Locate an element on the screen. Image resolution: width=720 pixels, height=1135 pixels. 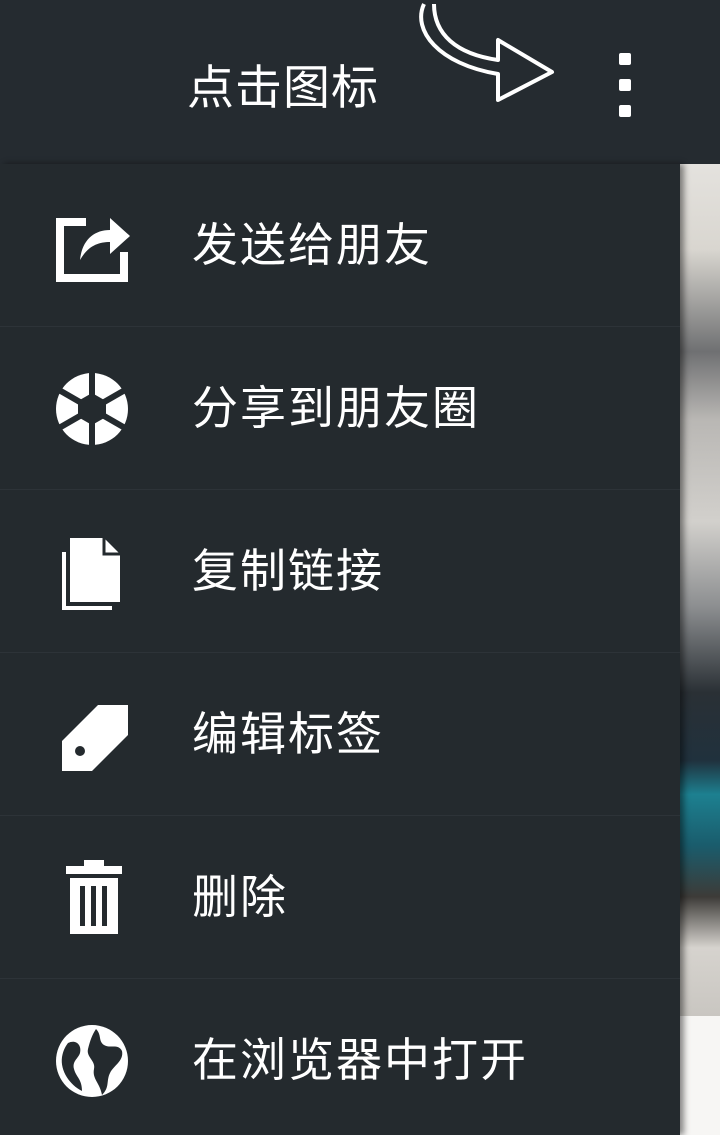
menu-item-label: 编辑标签 is located at coordinates (288, 734).